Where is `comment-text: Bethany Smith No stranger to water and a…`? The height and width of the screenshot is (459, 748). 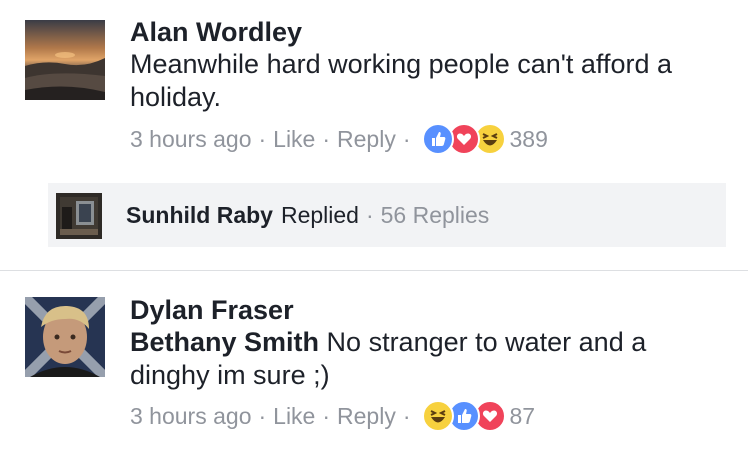 comment-text: Bethany Smith No stranger to water and a… is located at coordinates (429, 359).